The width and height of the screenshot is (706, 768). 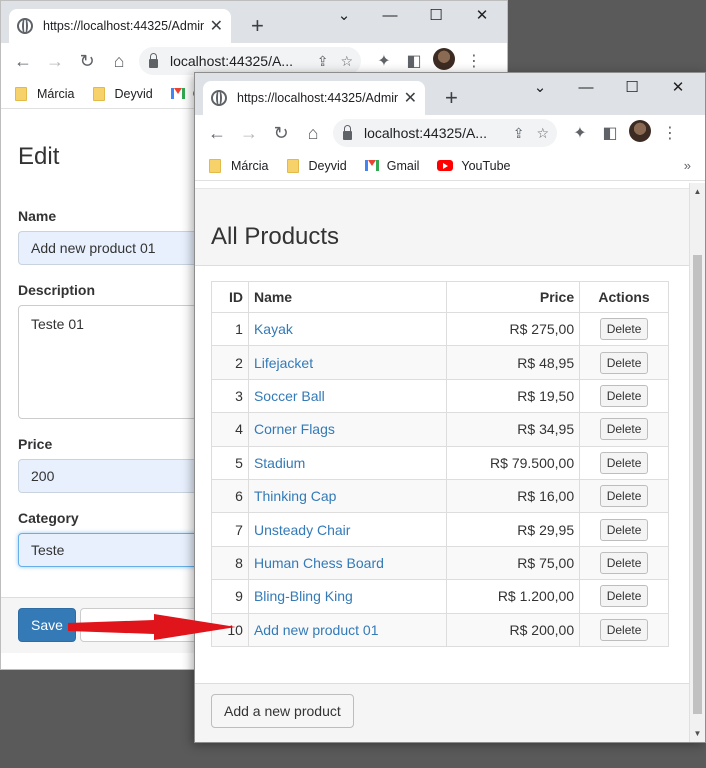 I want to click on product-name-cell: Lifejacket, so click(x=347, y=362).